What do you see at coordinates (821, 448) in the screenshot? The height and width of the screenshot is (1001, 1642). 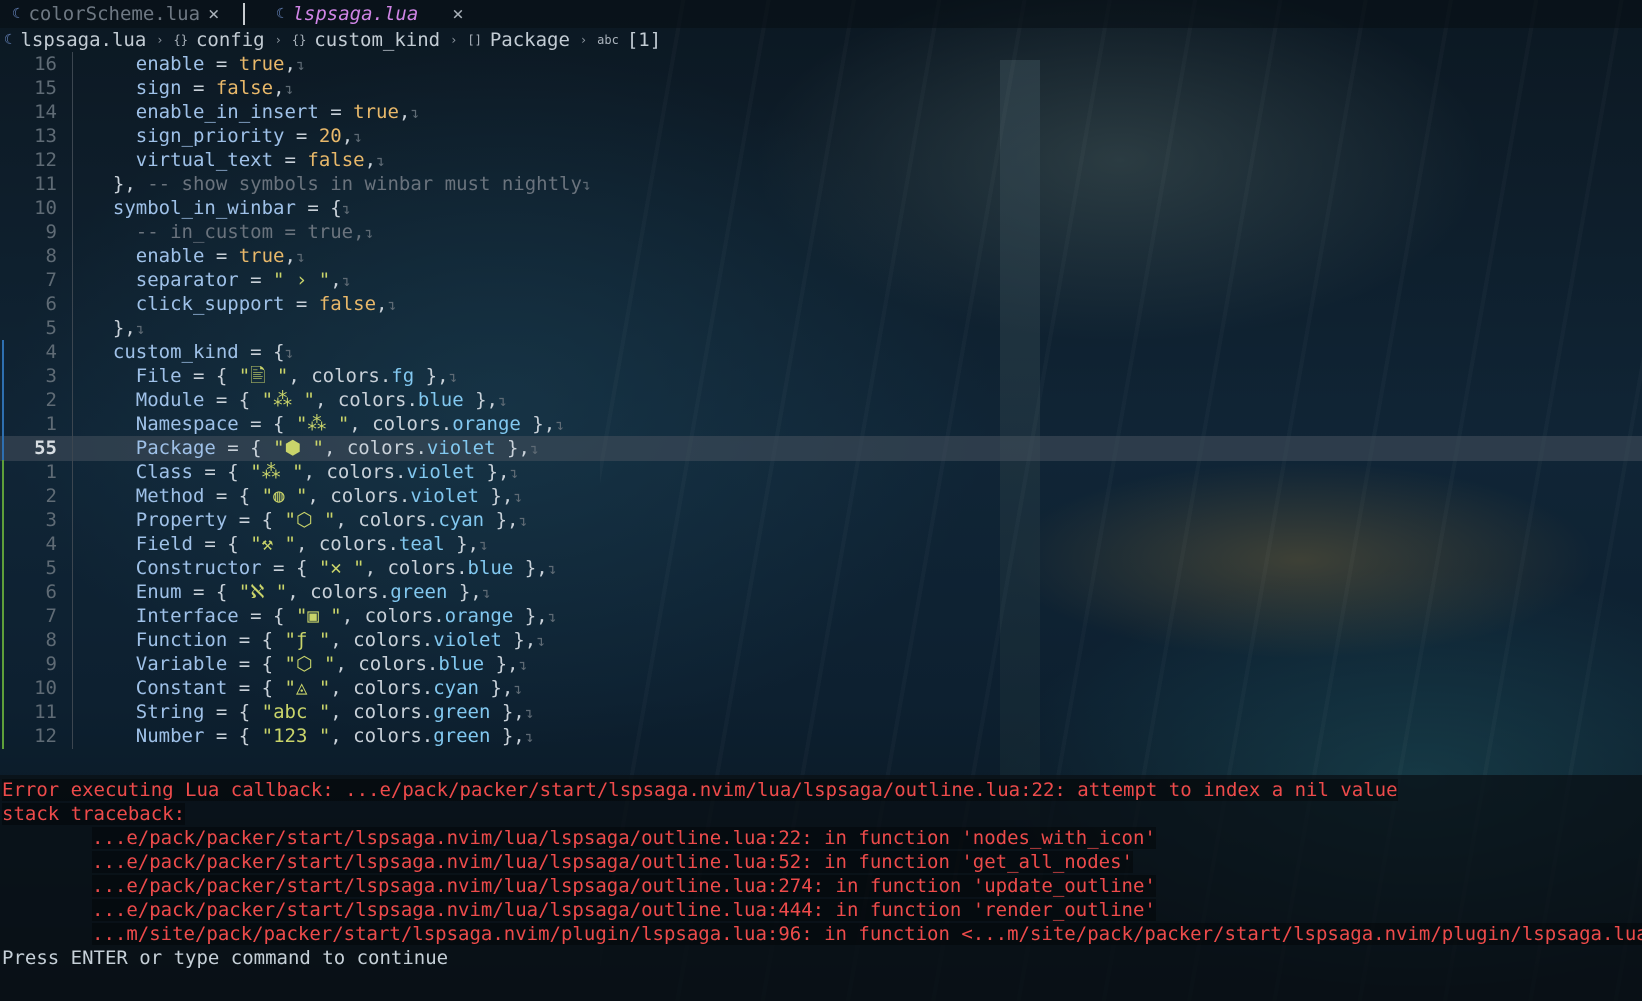 I see `code-line-current: 55 Package = { "⬢ ", colors.violet },↴` at bounding box center [821, 448].